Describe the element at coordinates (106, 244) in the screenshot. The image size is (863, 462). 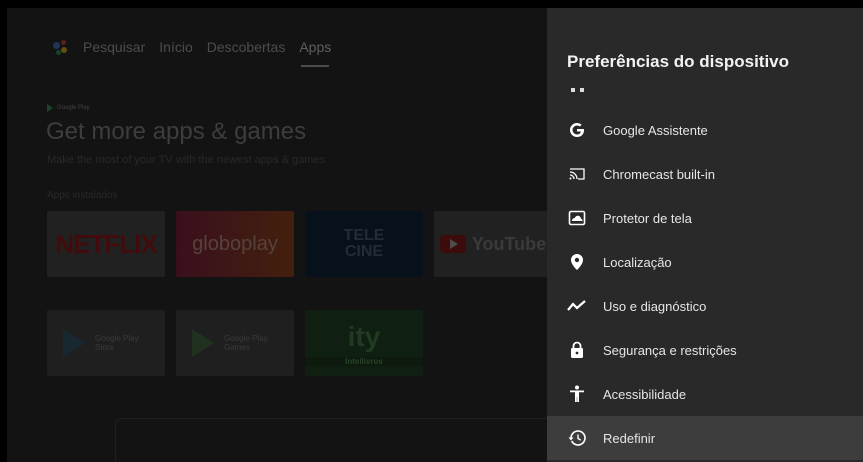
I see `app-tile-netflix: NETFLIX` at that location.